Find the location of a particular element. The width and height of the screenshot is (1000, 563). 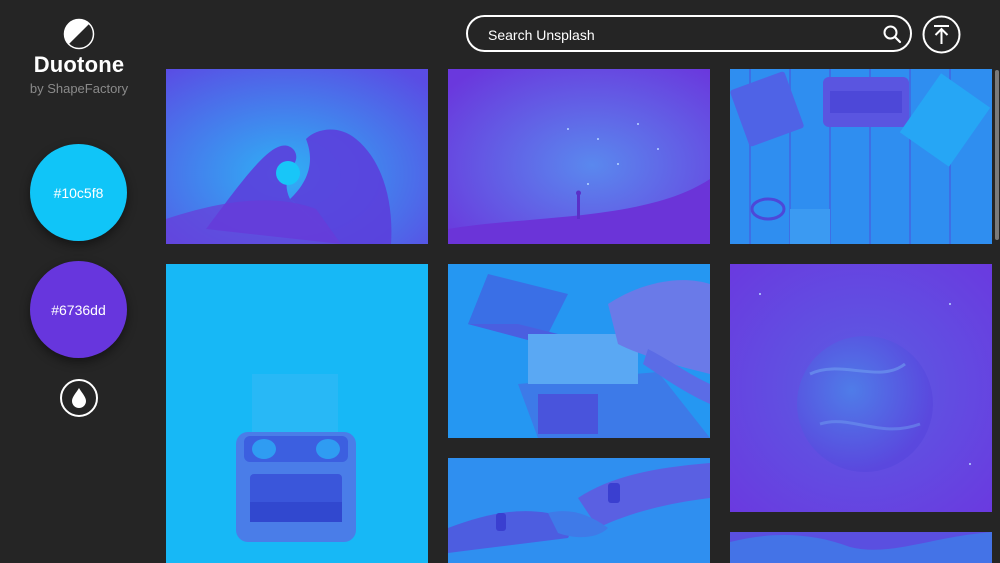

photo-card-starry-sky is located at coordinates (579, 156).